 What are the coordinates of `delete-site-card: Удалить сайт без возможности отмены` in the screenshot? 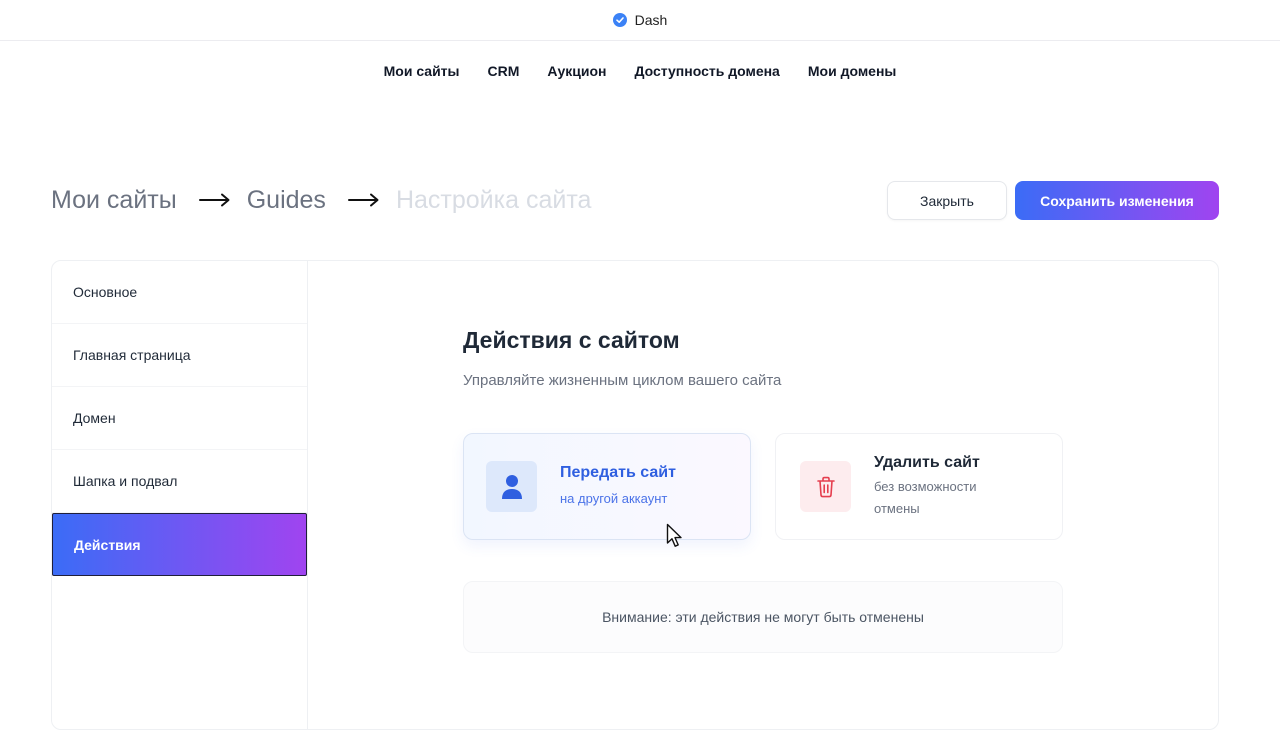 It's located at (919, 486).